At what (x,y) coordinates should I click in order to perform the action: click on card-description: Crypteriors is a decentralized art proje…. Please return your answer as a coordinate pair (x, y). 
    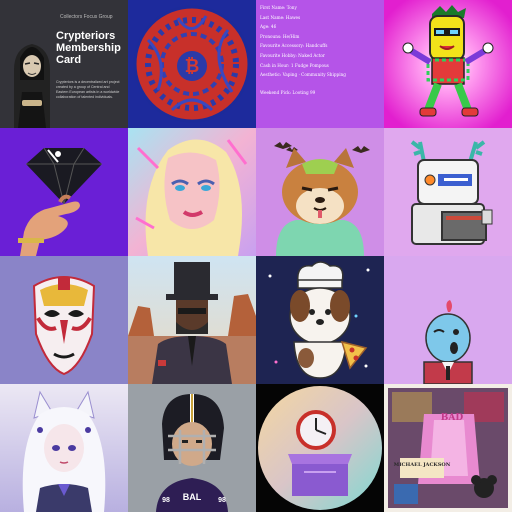
    Looking at the image, I should click on (88, 89).